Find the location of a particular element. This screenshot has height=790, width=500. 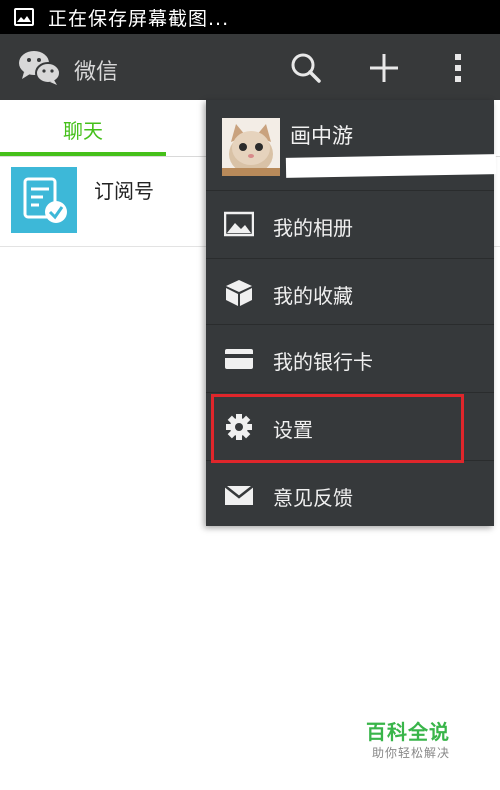

menu-item-bank-card: 我的银行卡 is located at coordinates (350, 359).